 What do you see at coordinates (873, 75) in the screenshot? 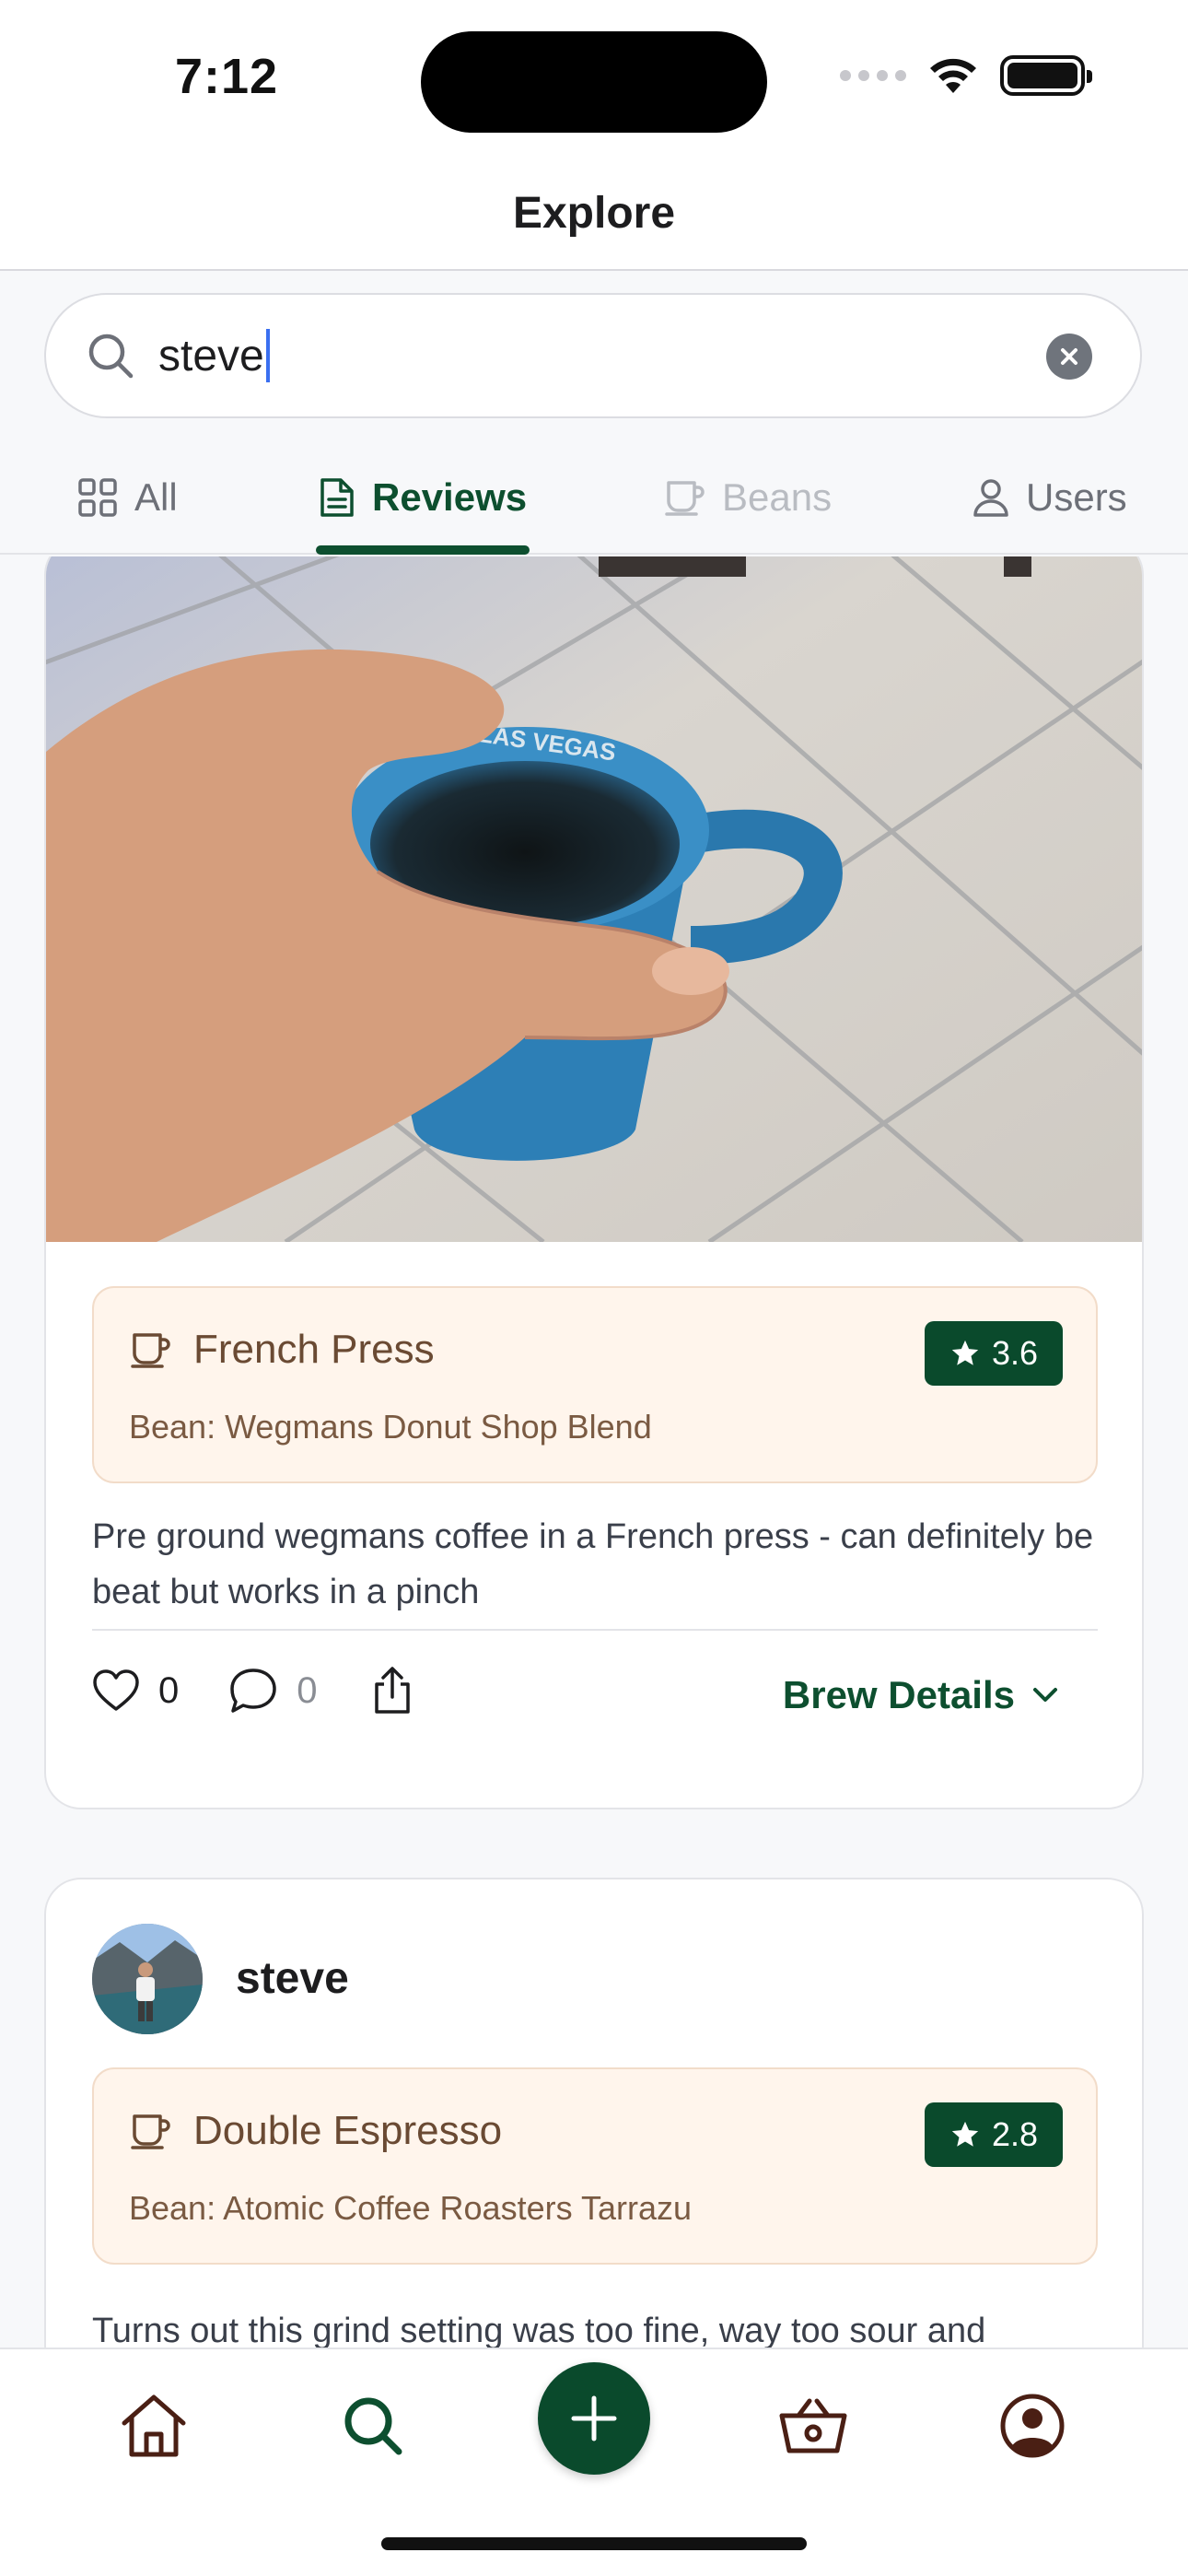
I see `cellular-signal-icon` at bounding box center [873, 75].